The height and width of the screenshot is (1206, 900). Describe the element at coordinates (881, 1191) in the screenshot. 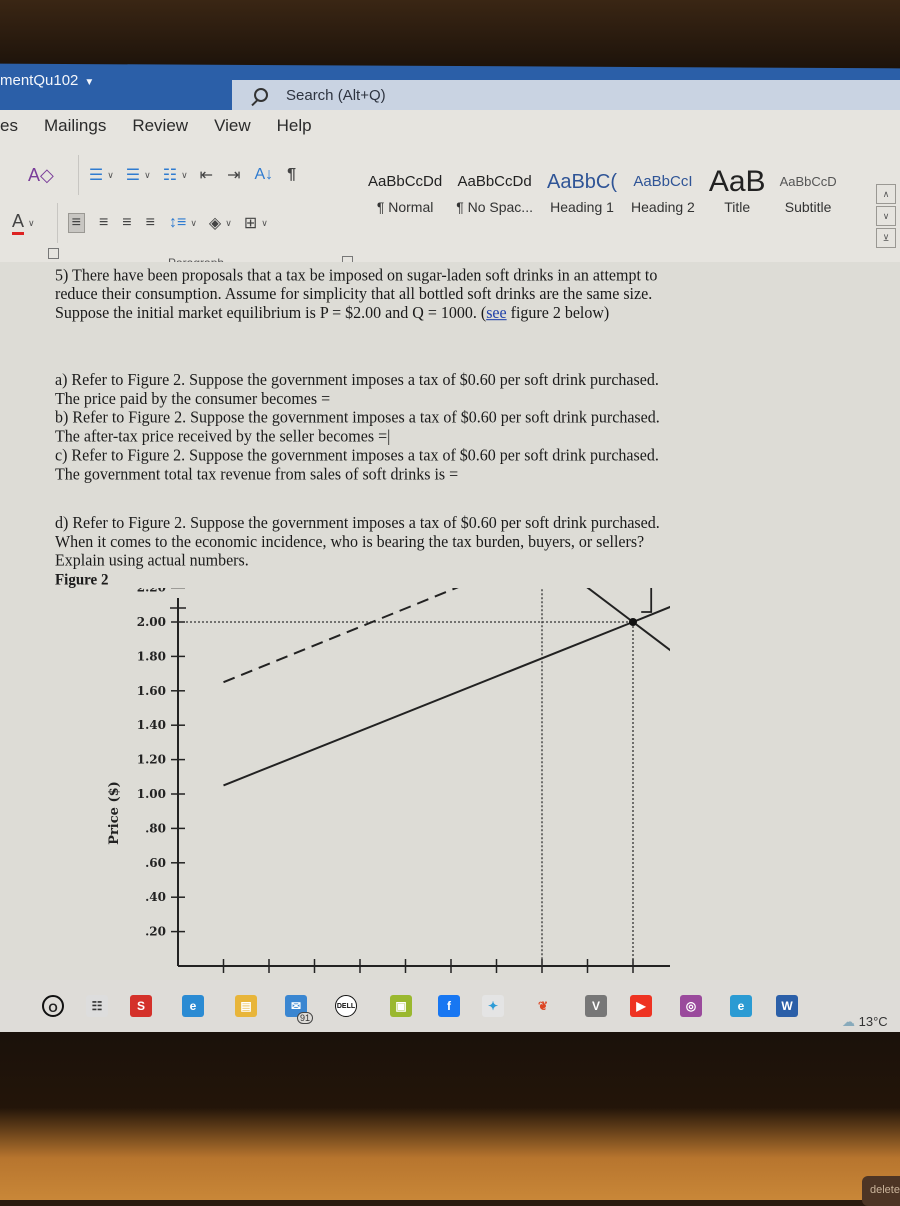

I see `delete-key: delete` at that location.